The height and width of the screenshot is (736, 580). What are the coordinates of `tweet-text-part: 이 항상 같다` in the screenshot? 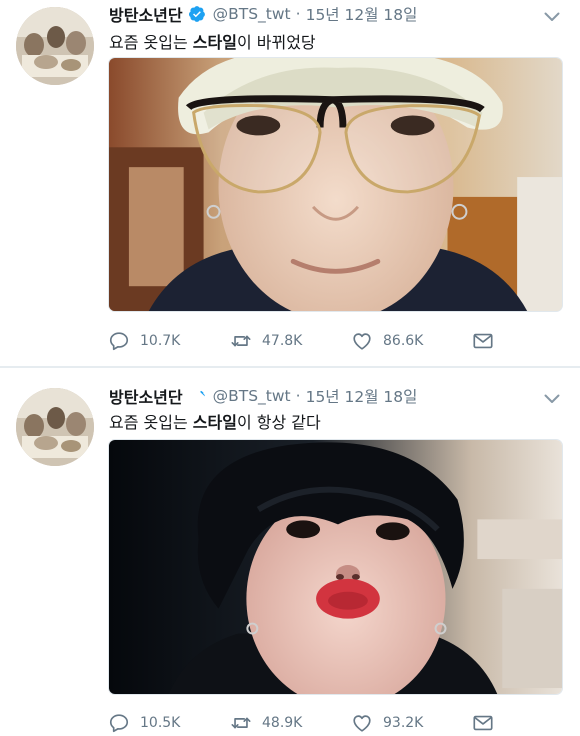 It's located at (278, 422).